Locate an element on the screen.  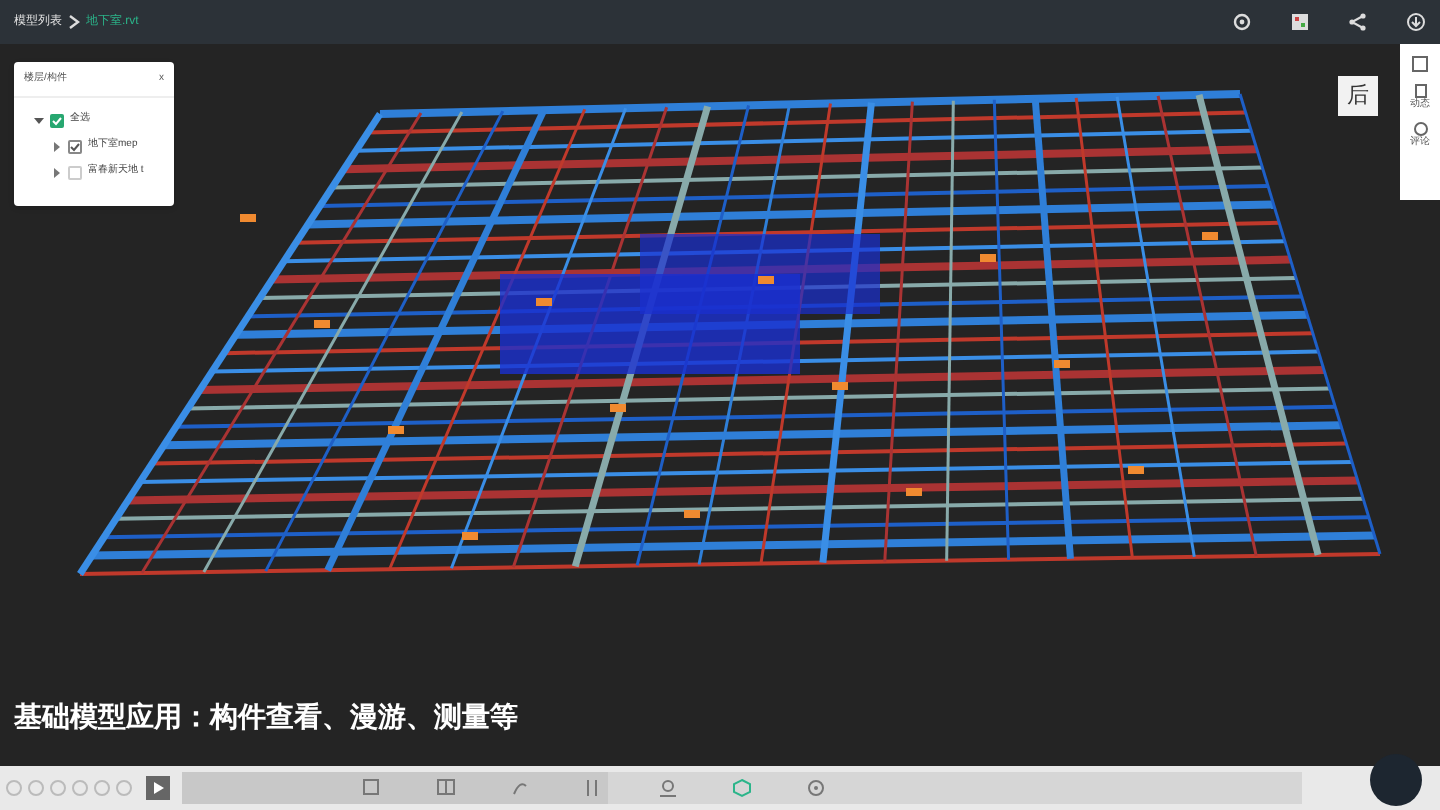
video-caption: 基础模型应用：构件查看、漫游、测量等 is located at coordinates (266, 717).